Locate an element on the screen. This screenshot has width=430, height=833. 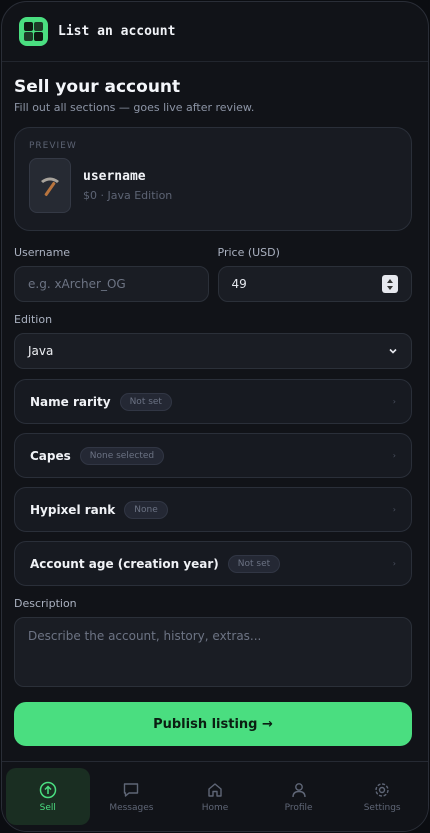
nav-item-home: Home is located at coordinates (215, 796).